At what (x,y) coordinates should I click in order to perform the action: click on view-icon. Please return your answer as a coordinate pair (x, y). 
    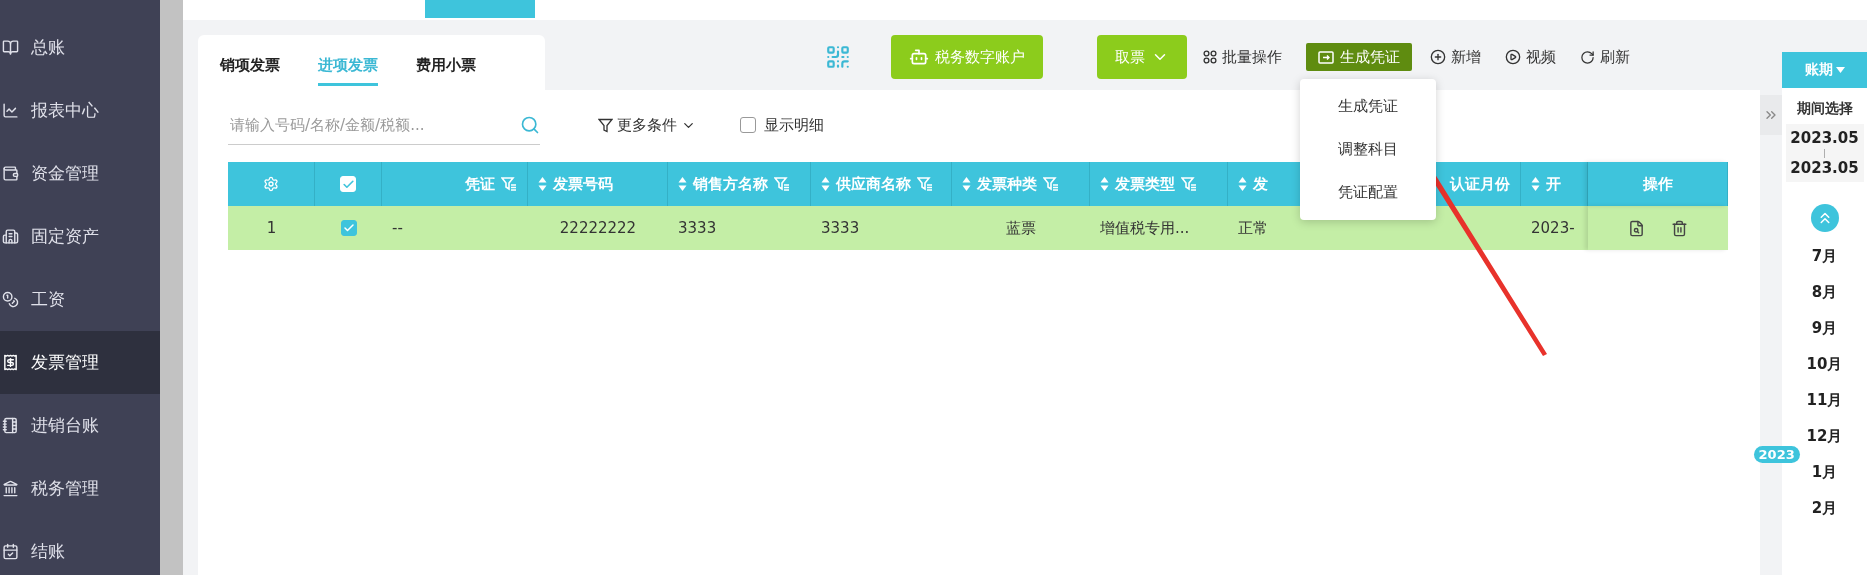
    Looking at the image, I should click on (1636, 228).